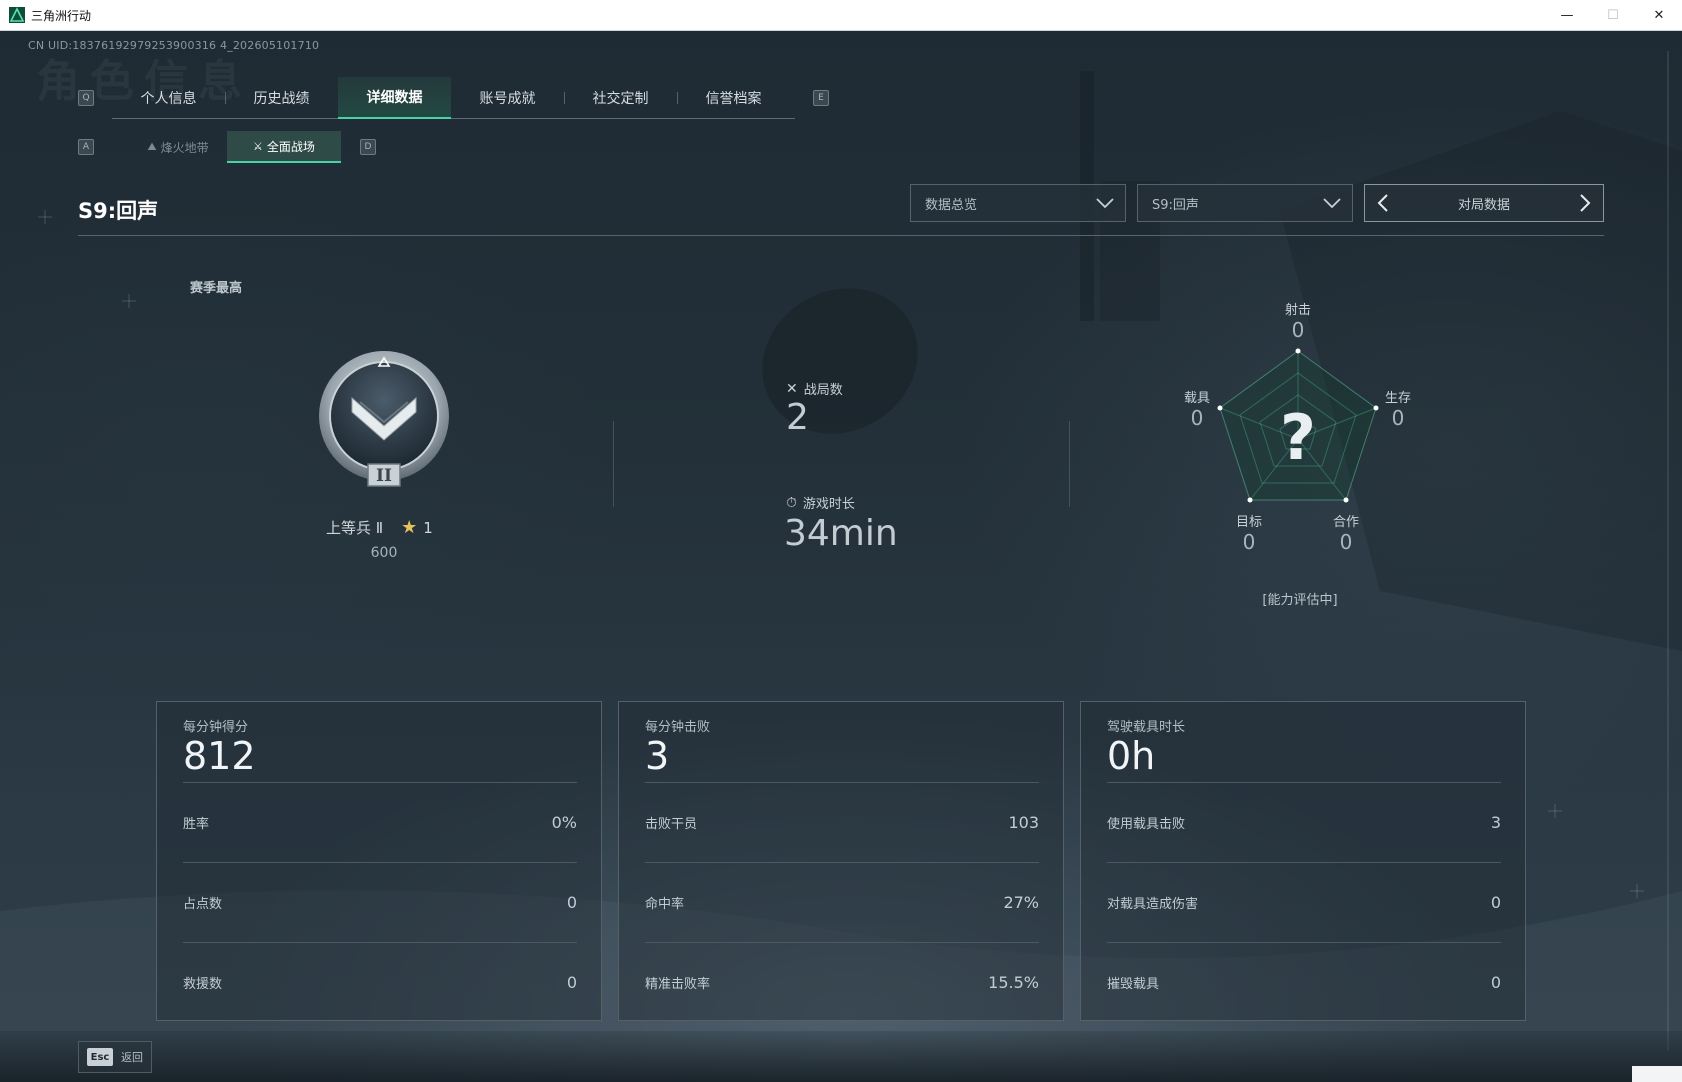 Image resolution: width=1682 pixels, height=1082 pixels. I want to click on chevron-right-icon, so click(1585, 203).